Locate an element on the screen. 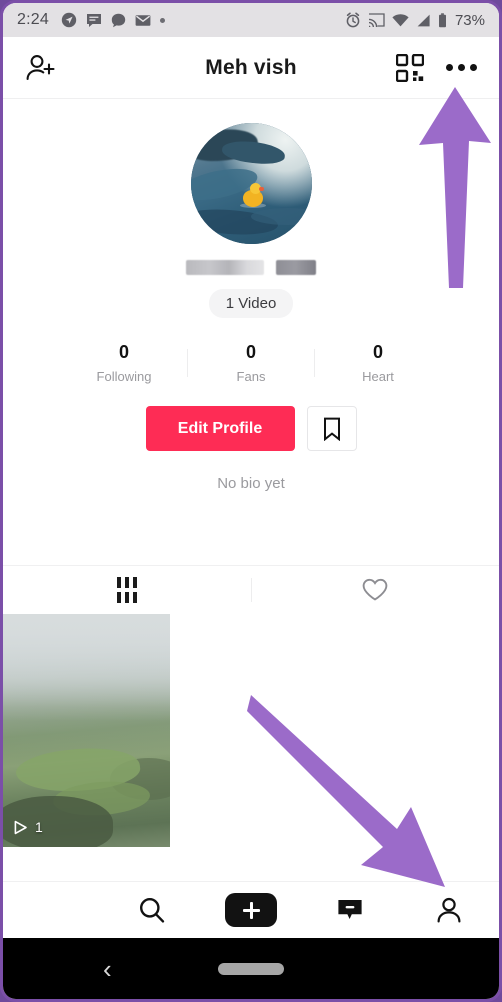  nav-create is located at coordinates (250, 910).